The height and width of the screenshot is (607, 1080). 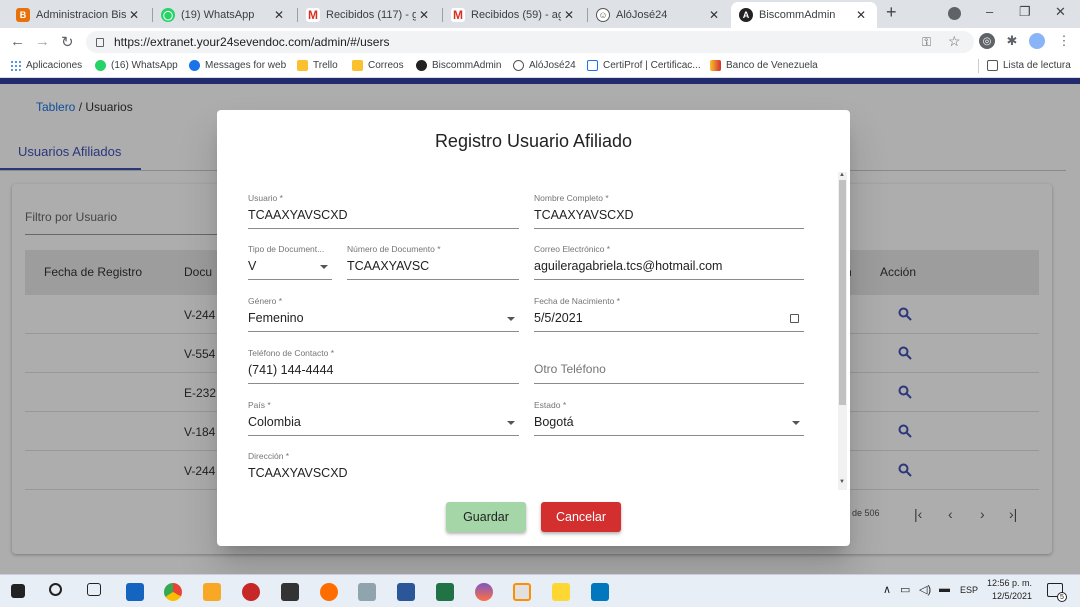 I want to click on certiprof-icon, so click(x=592, y=65).